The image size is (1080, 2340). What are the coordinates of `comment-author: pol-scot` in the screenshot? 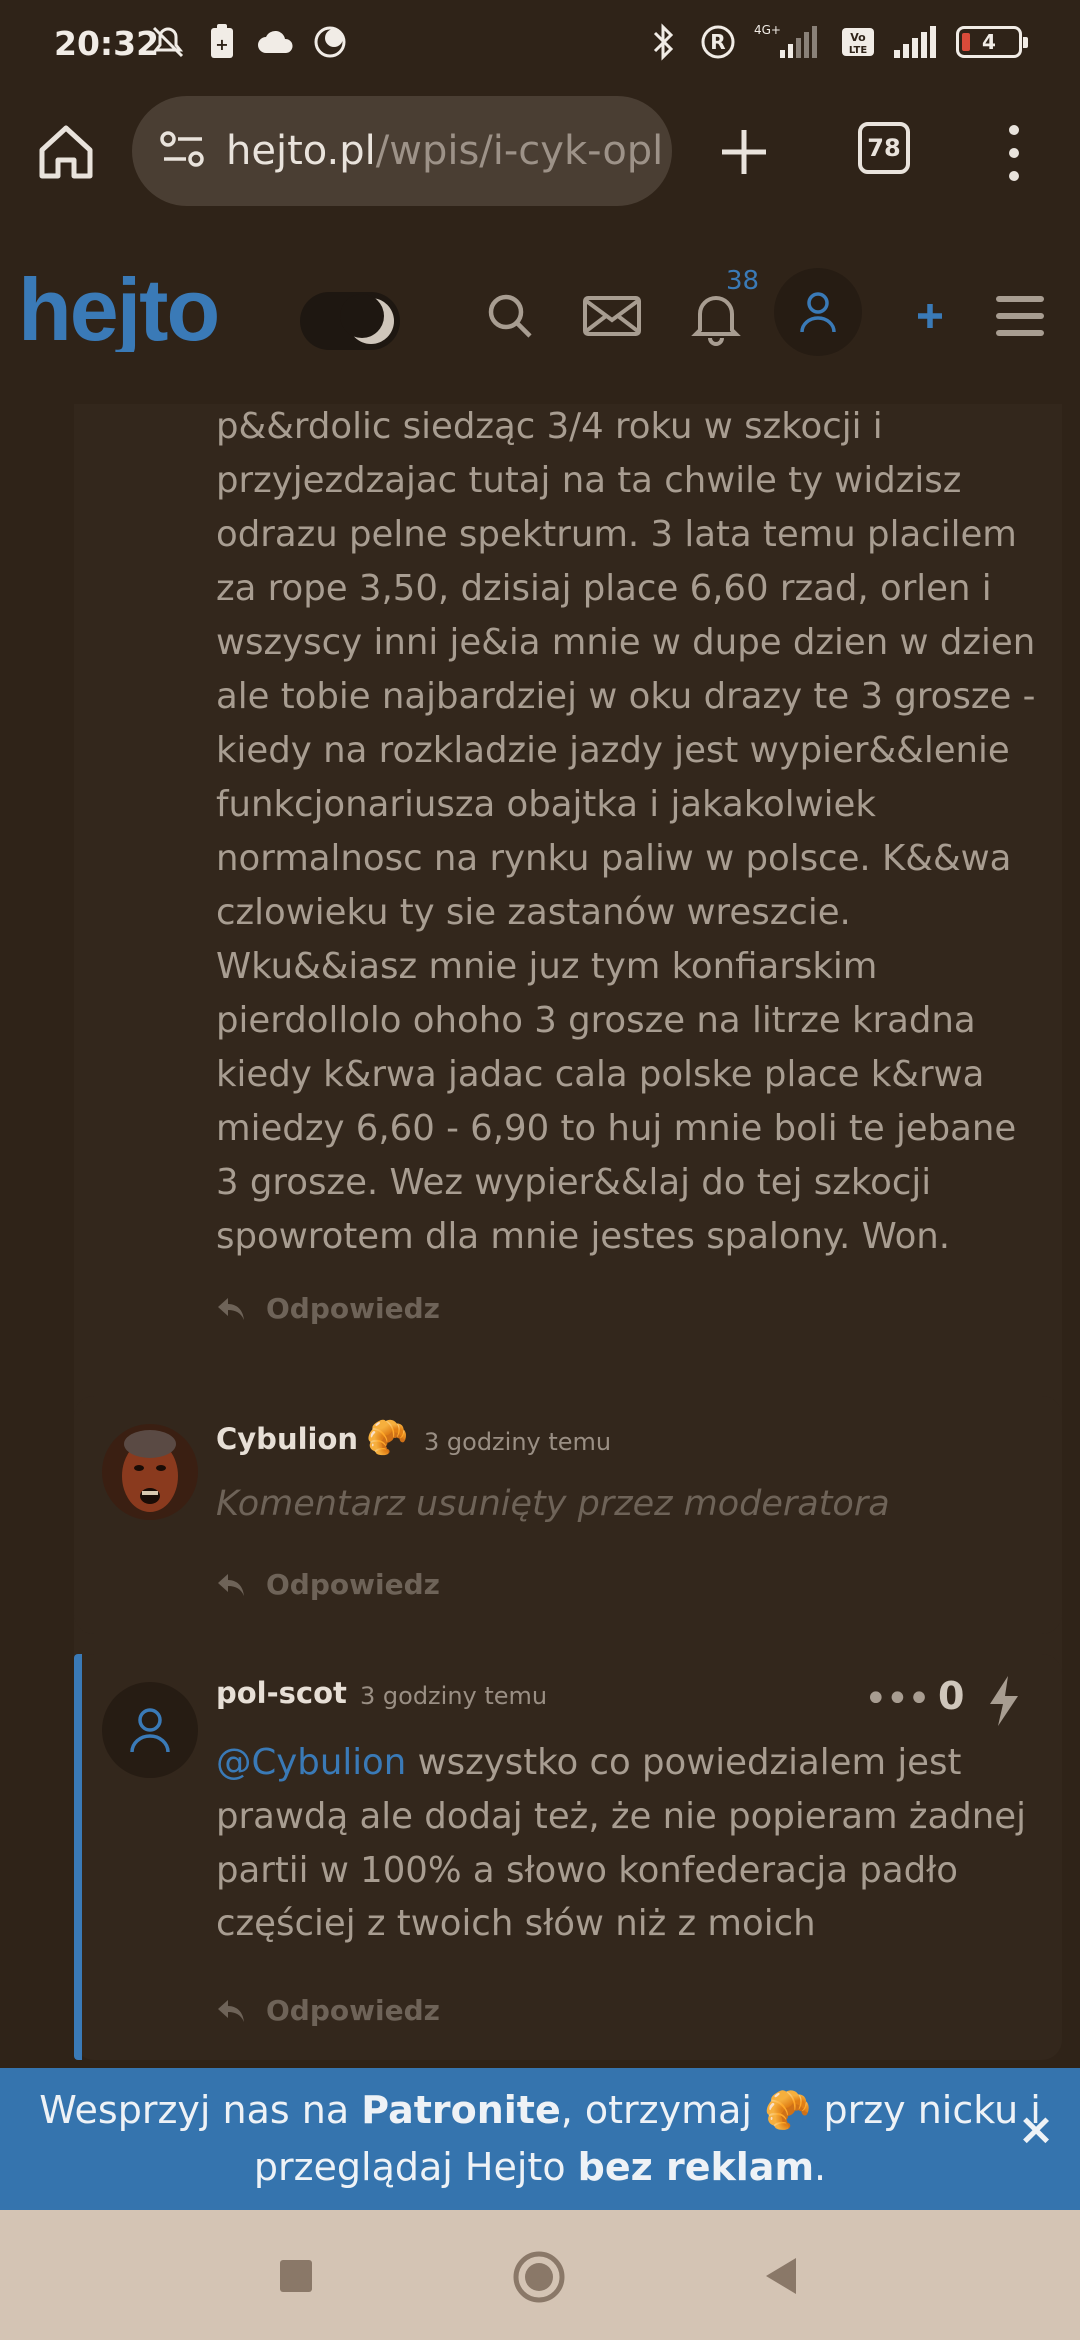 It's located at (281, 1693).